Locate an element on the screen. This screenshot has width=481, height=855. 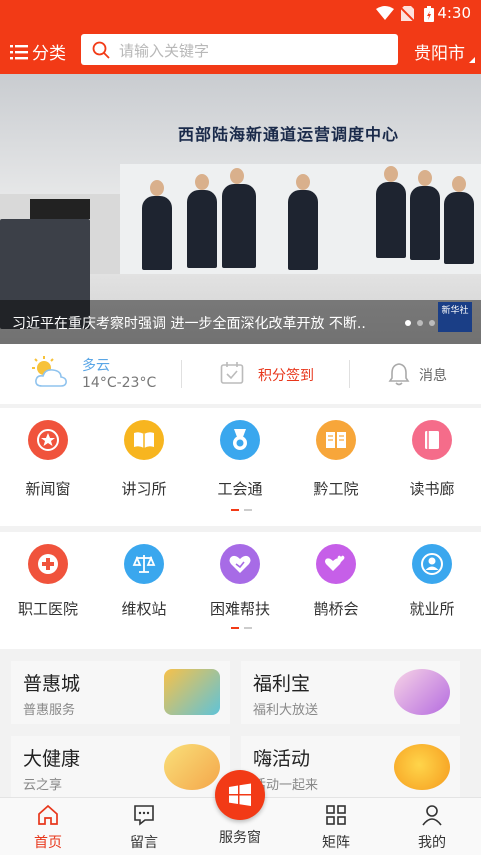
nav-item-profile: 我的 is located at coordinates (432, 826).